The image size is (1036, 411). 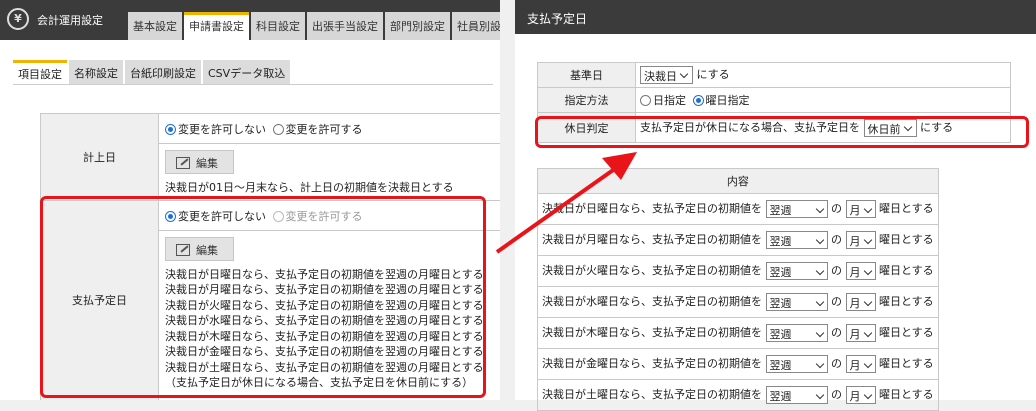 What do you see at coordinates (70, 20) in the screenshot?
I see `app-title: 会計運用設定` at bounding box center [70, 20].